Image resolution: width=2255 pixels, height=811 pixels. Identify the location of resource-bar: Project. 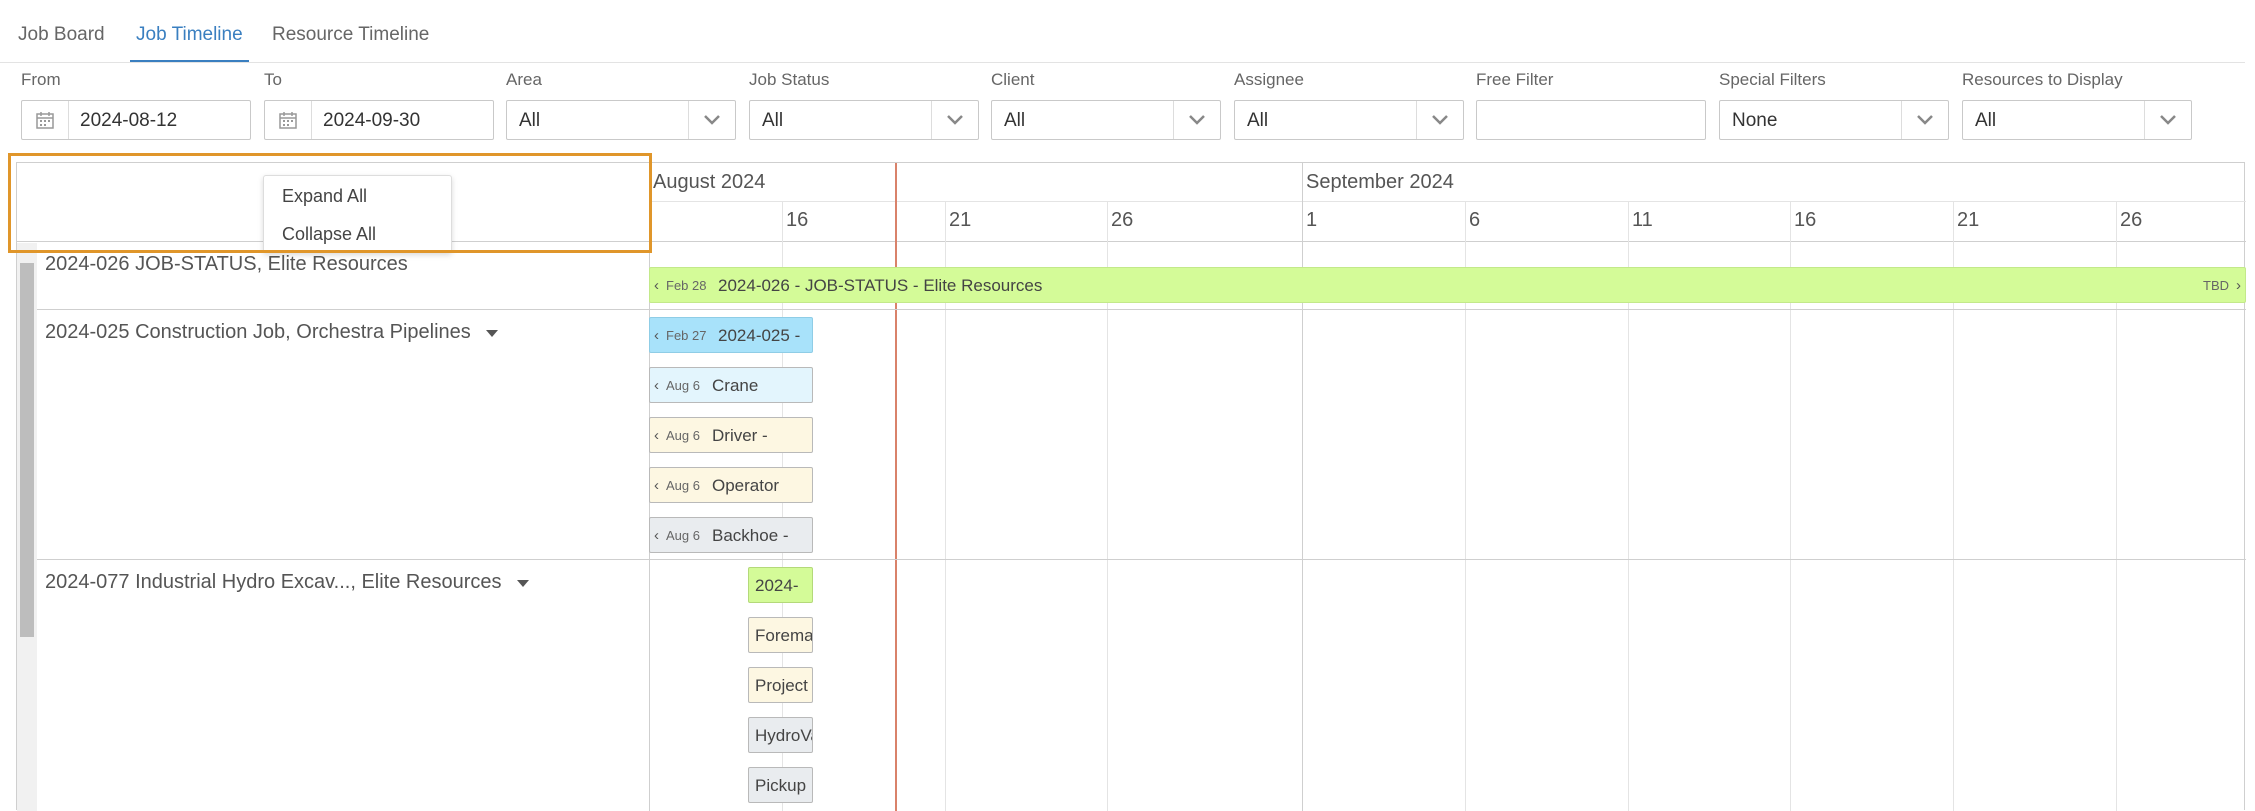
(780, 685).